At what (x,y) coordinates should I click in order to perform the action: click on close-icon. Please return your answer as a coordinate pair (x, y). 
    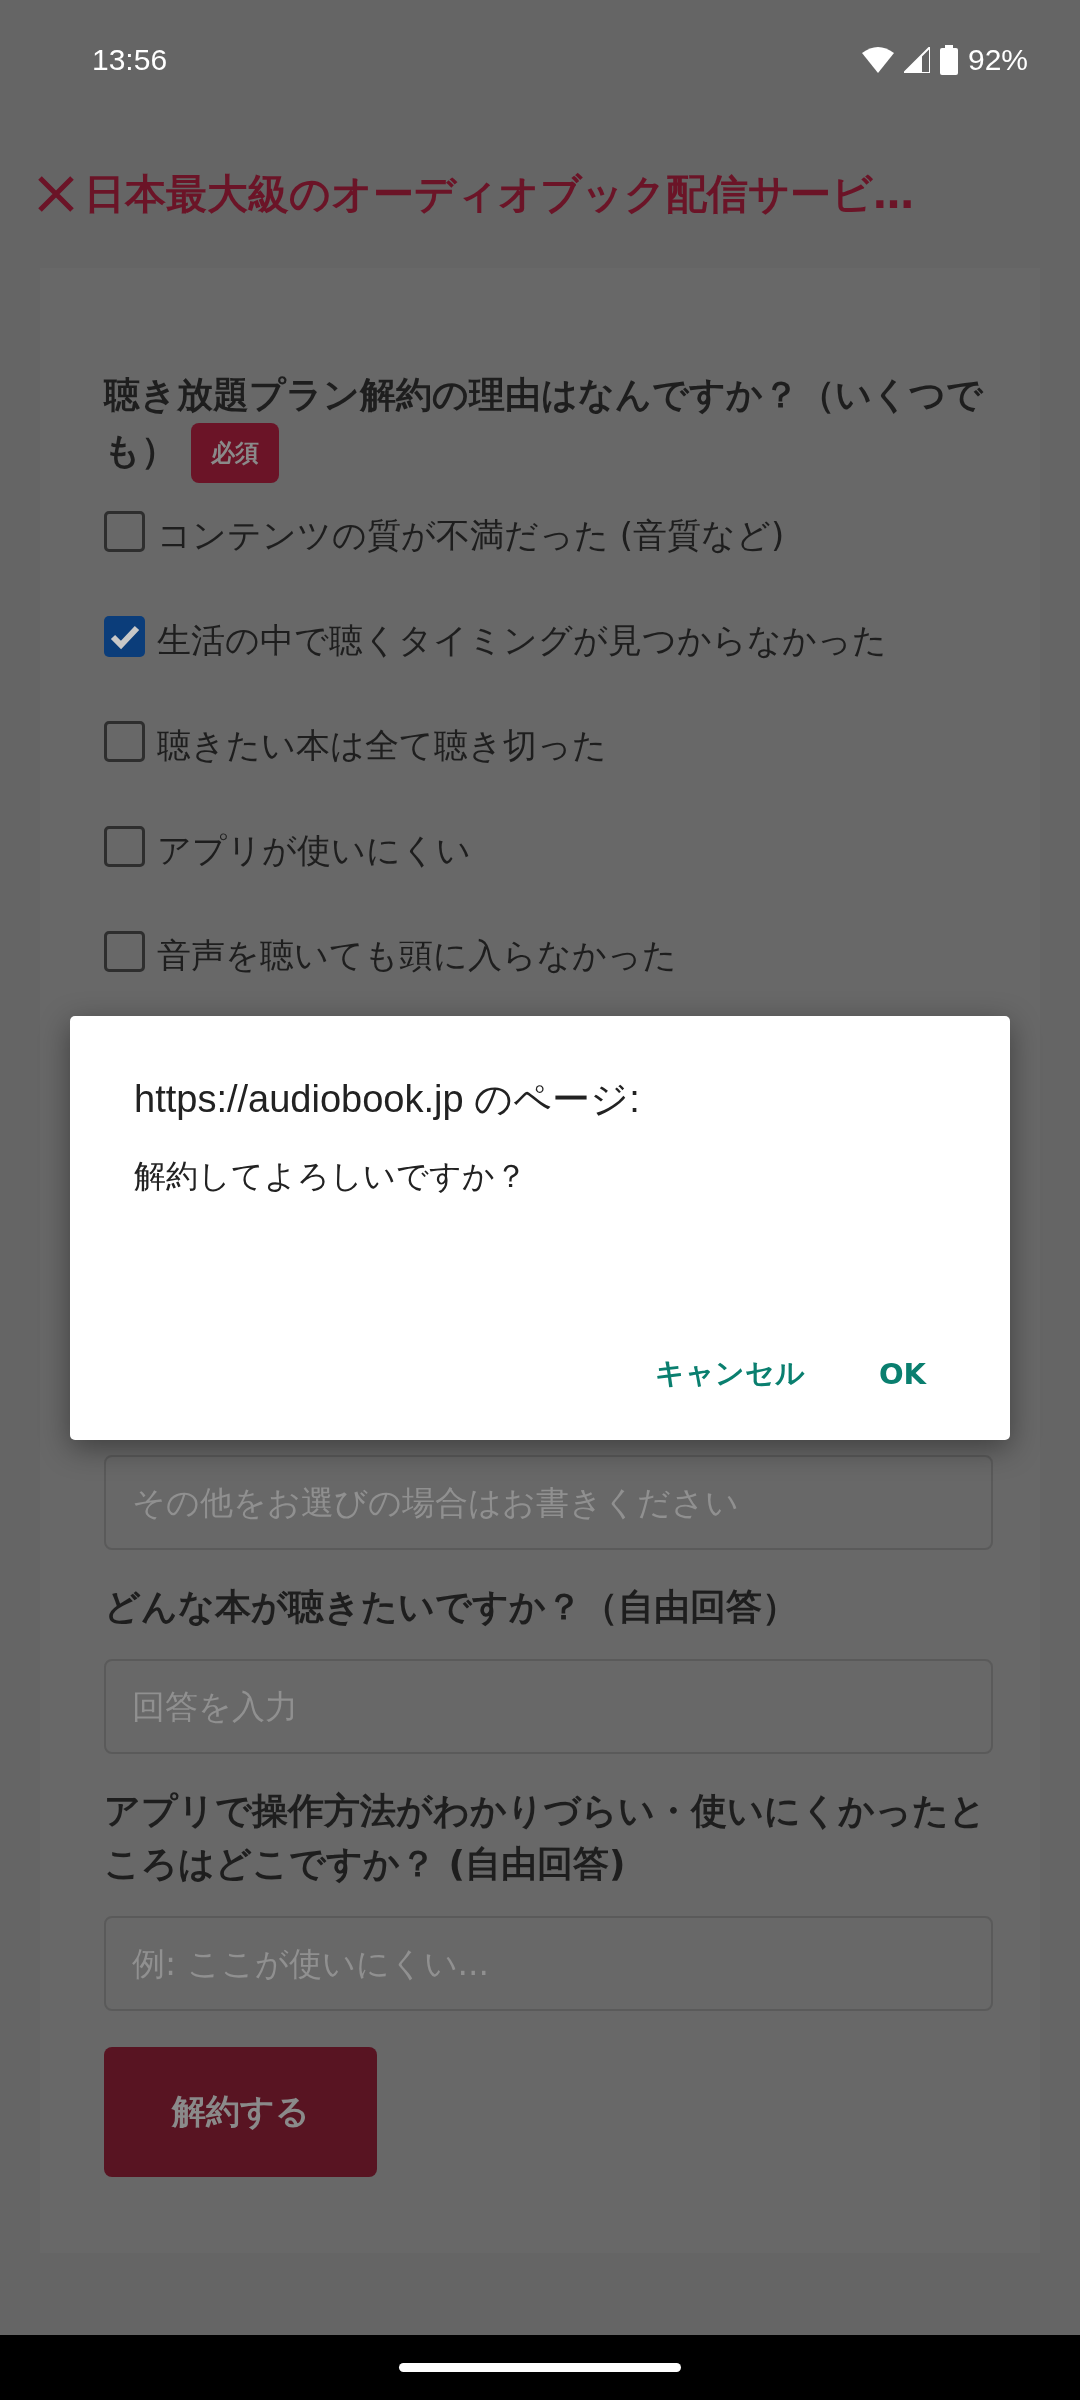
    Looking at the image, I should click on (56, 194).